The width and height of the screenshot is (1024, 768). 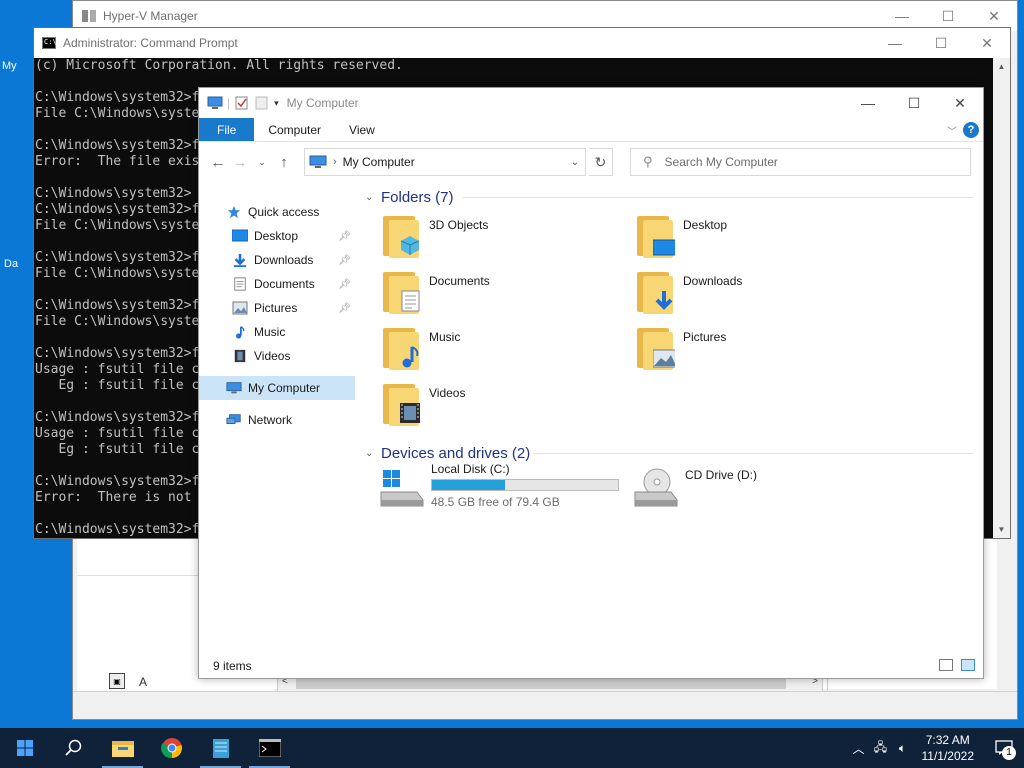 What do you see at coordinates (1001, 298) in the screenshot?
I see `cmd-vertical-scrollbar: ▲ ▼` at bounding box center [1001, 298].